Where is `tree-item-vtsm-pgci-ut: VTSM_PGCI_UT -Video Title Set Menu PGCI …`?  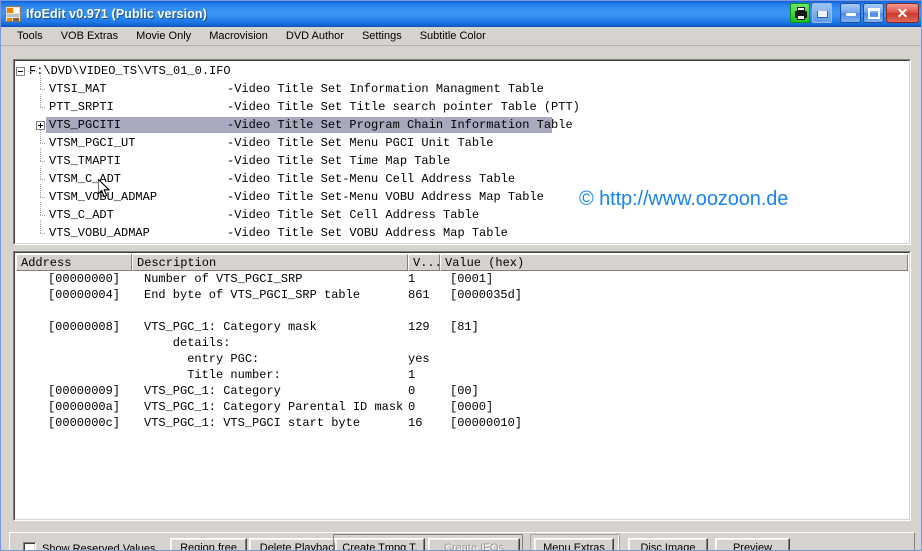
tree-item-vtsm-pgci-ut: VTSM_PGCI_UT -Video Title Set Menu PGCI … is located at coordinates (462, 140).